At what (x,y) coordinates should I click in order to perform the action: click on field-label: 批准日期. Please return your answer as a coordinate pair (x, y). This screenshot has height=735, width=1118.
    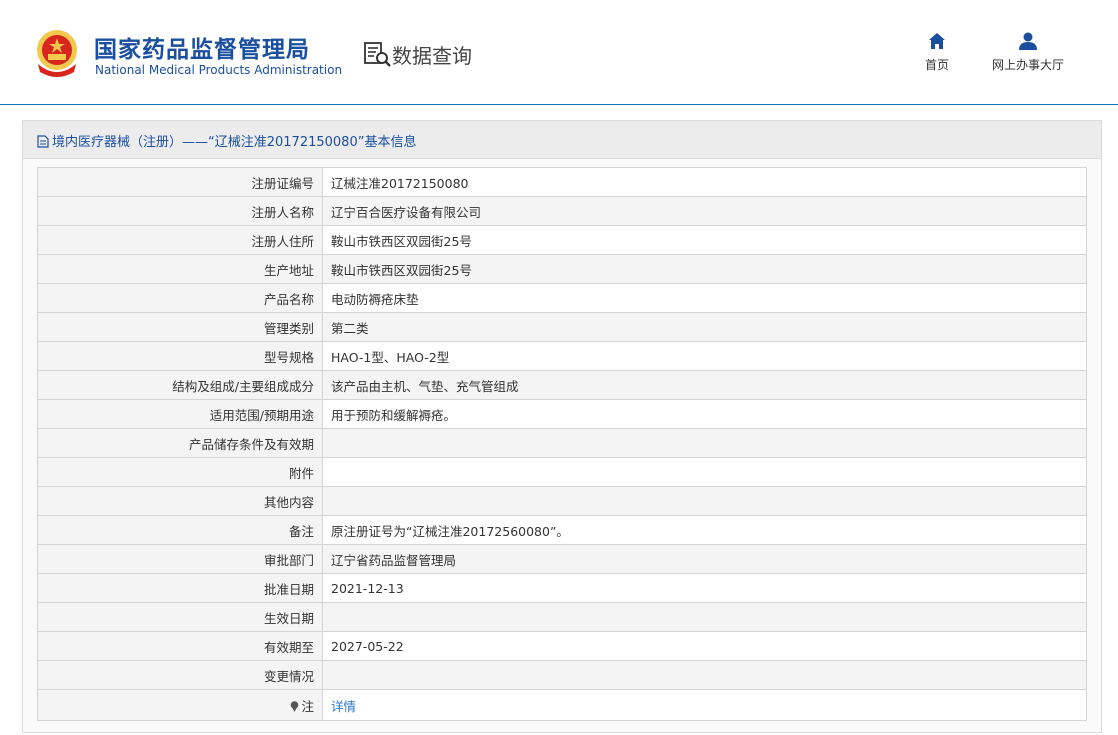
    Looking at the image, I should click on (180, 588).